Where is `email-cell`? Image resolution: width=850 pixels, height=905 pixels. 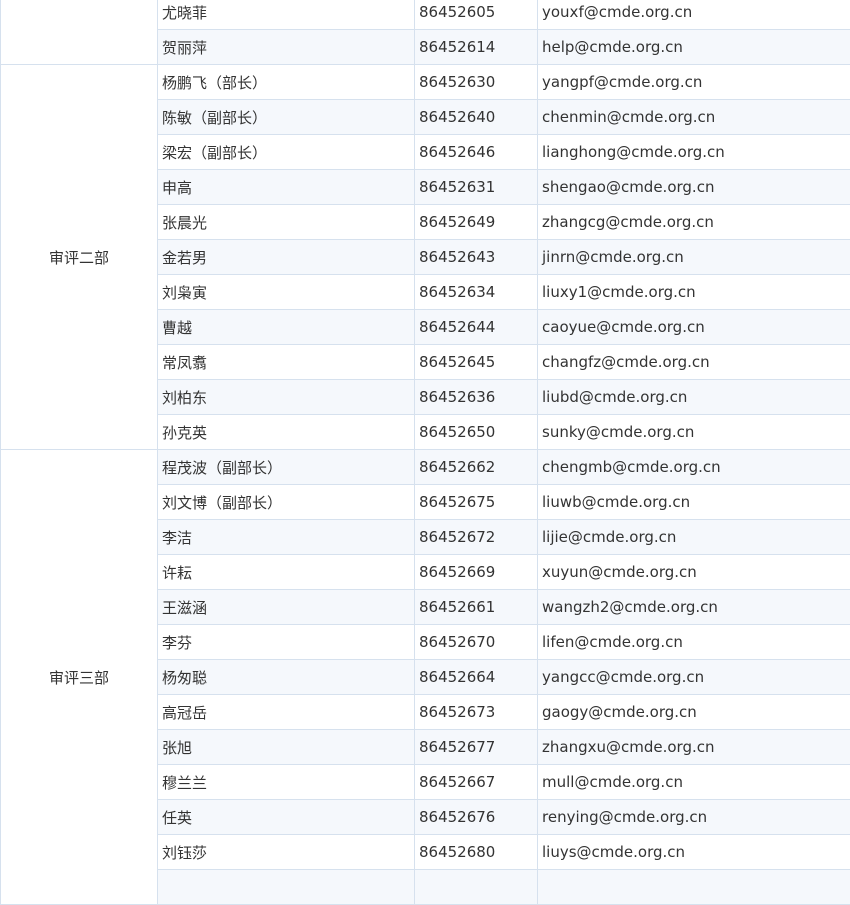 email-cell is located at coordinates (694, 887).